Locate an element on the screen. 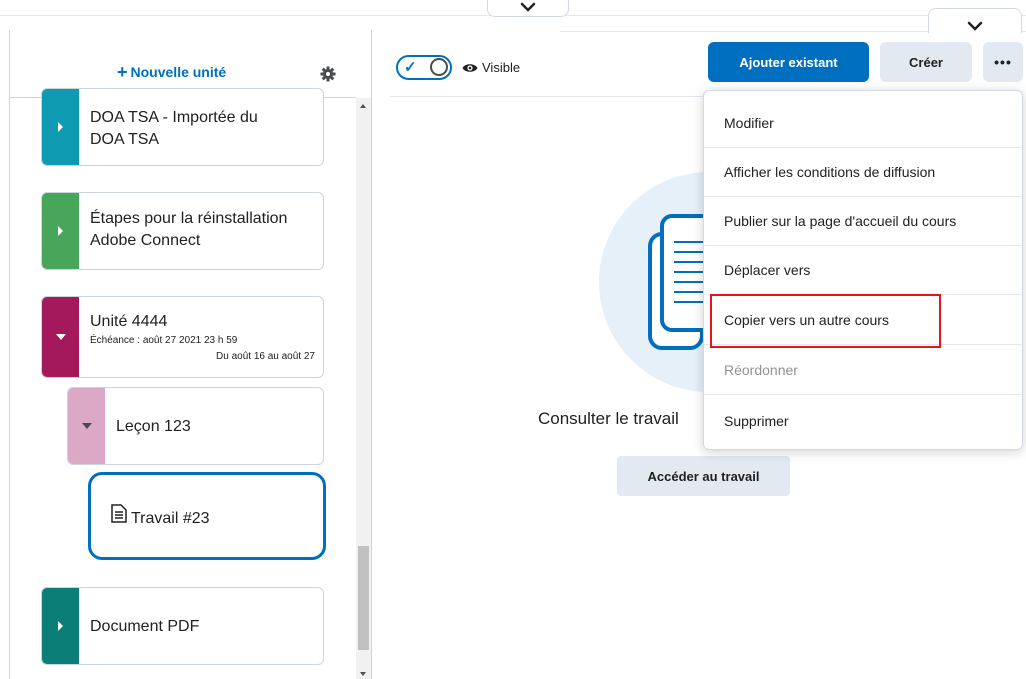 The width and height of the screenshot is (1026, 679). assignment-card-selected: Travail #23 is located at coordinates (207, 516).